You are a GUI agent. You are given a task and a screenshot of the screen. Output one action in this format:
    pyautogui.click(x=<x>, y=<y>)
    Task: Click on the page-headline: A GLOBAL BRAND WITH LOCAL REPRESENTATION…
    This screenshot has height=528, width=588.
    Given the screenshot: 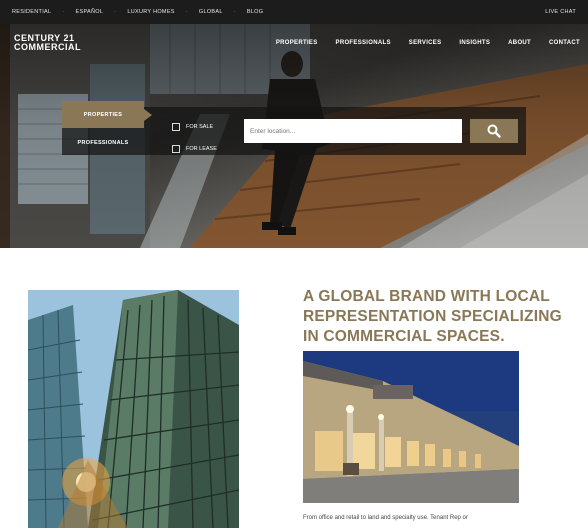 What is the action you would take?
    pyautogui.click(x=438, y=317)
    